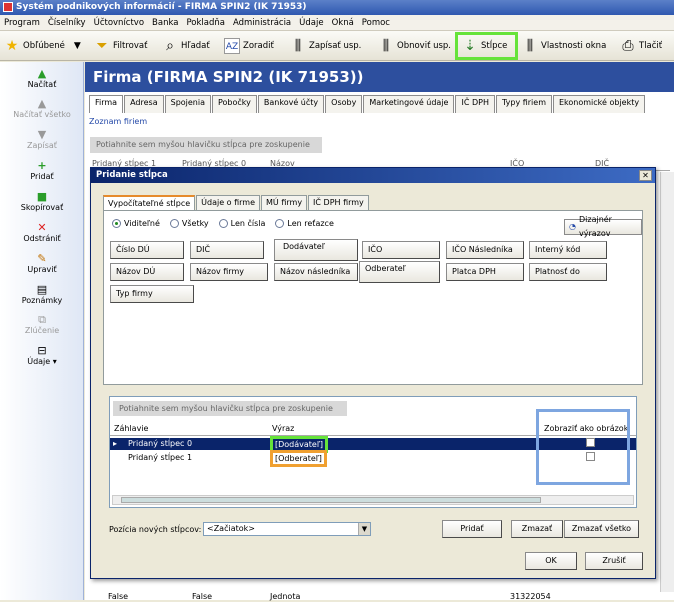 This screenshot has width=674, height=602. Describe the element at coordinates (42, 46) in the screenshot. I see `favorites-button: ★ Obľúbené ▼` at that location.